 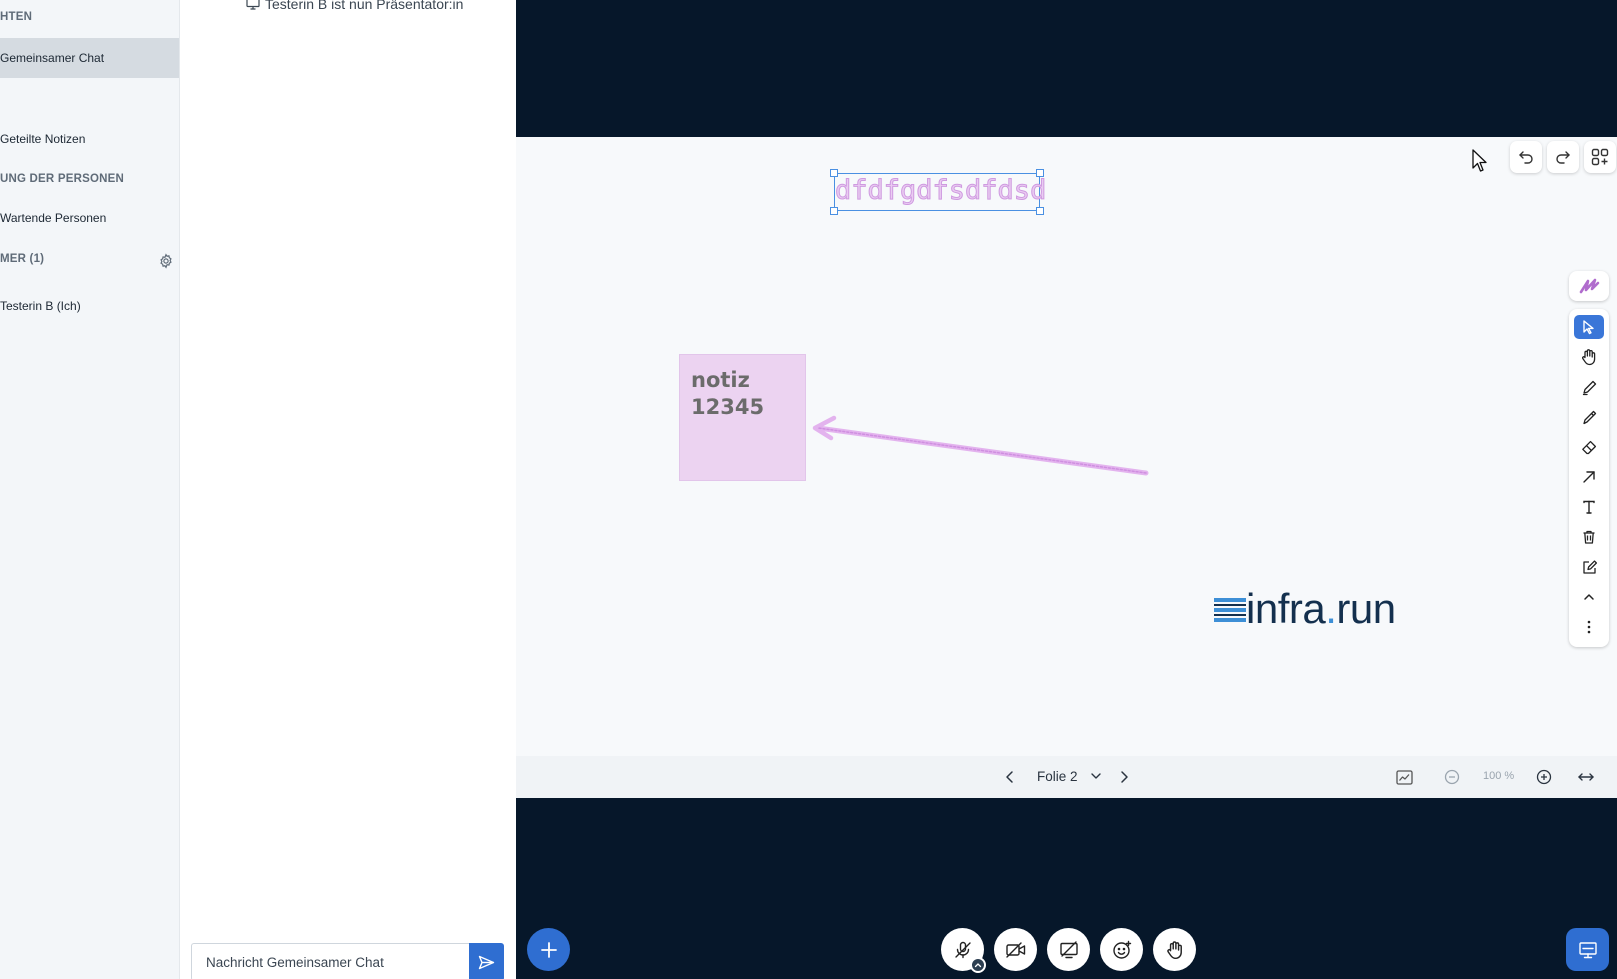 I want to click on screen-share-off-icon, so click(x=1068, y=949).